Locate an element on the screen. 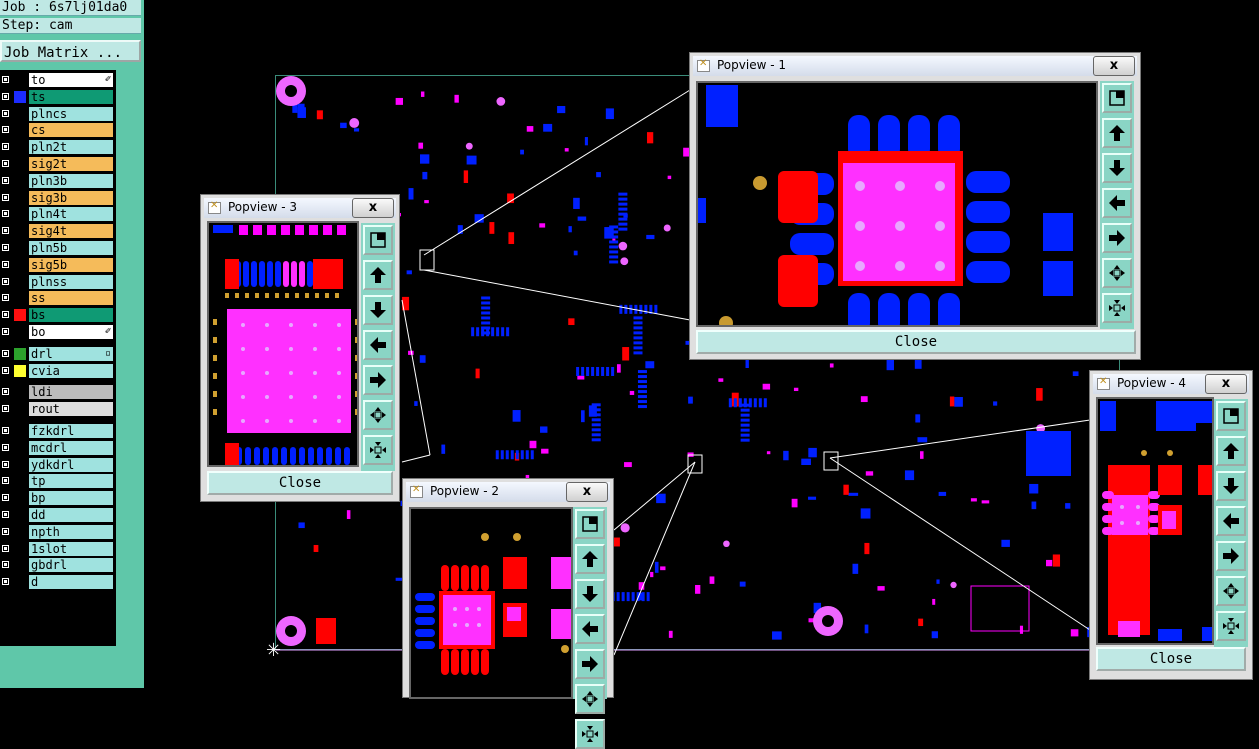 The image size is (1259, 749). leader-line is located at coordinates (416, 458).